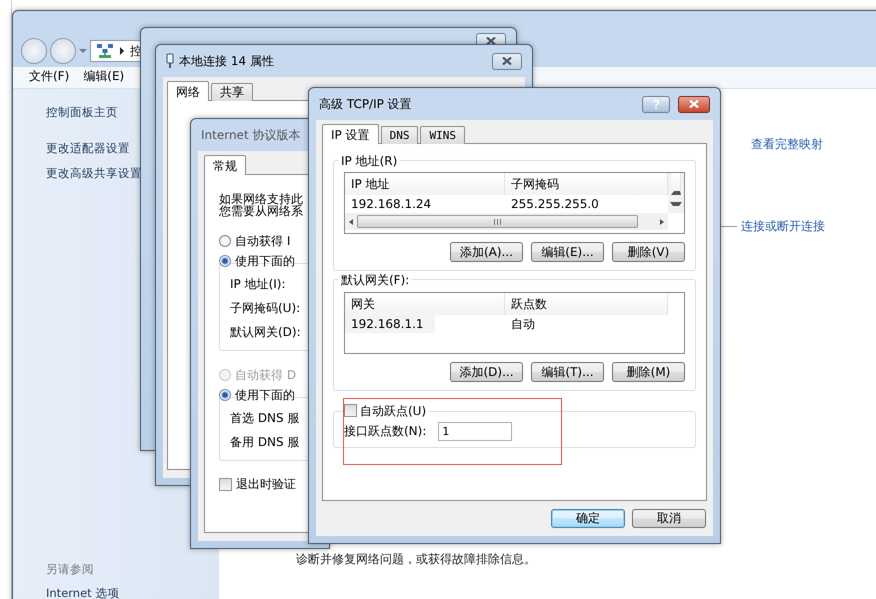 This screenshot has height=599, width=876. Describe the element at coordinates (783, 226) in the screenshot. I see `link: 连接或断开连接` at that location.